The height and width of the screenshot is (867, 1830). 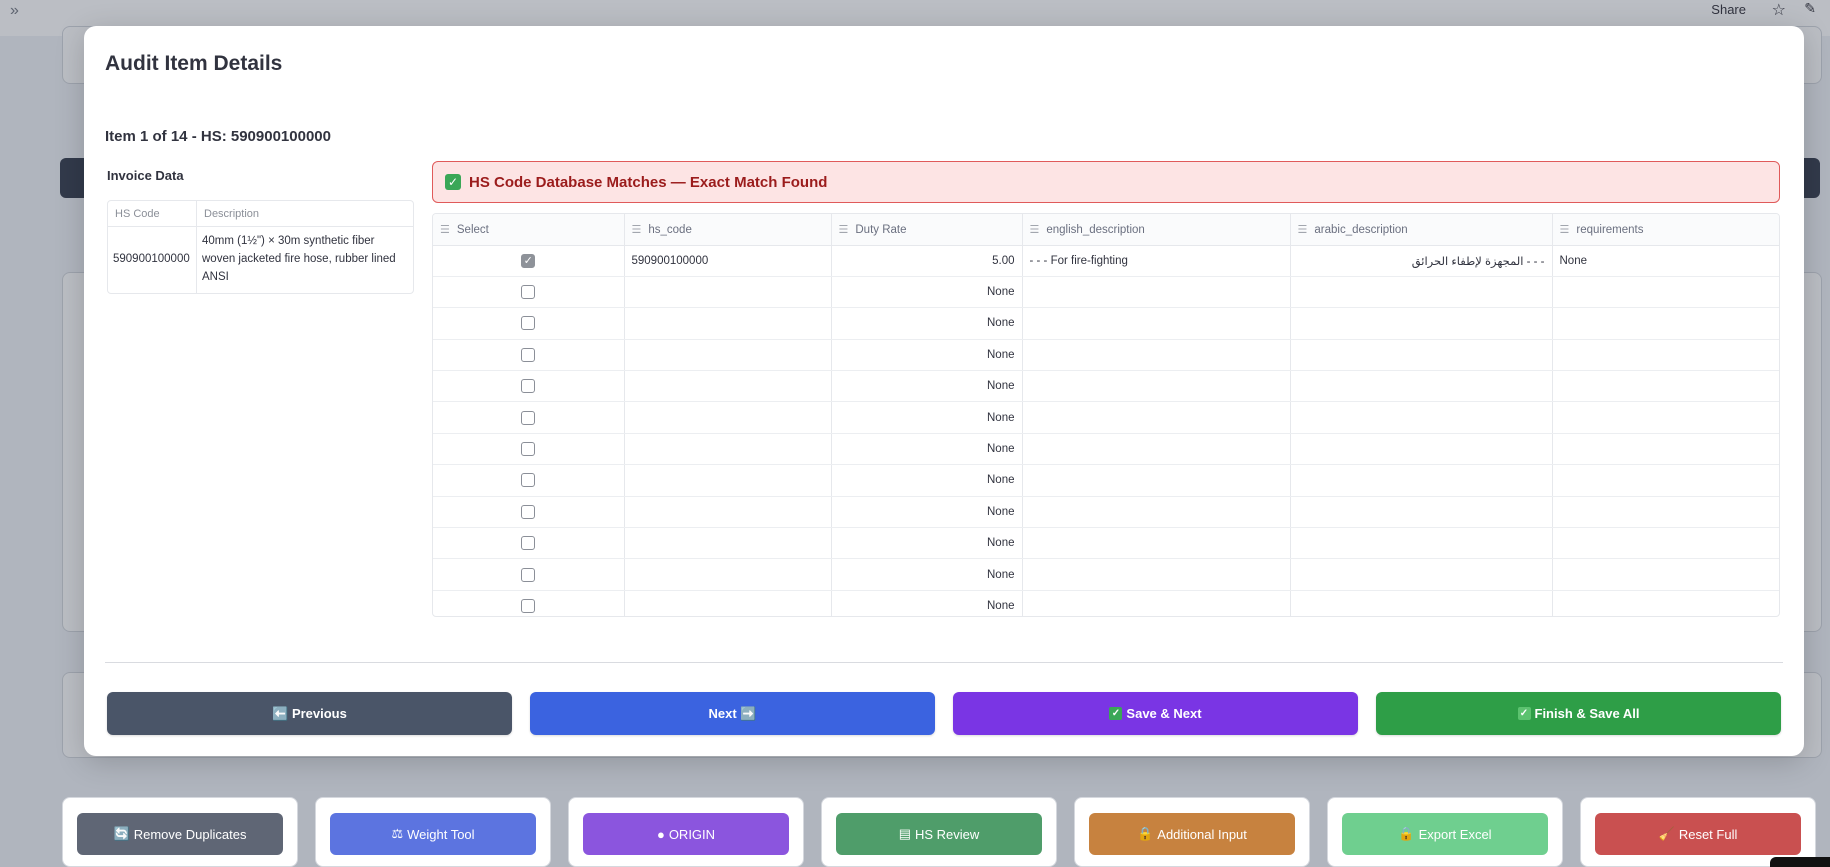 What do you see at coordinates (728, 230) in the screenshot?
I see `col-header-hs-code: ☰ hs_code` at bounding box center [728, 230].